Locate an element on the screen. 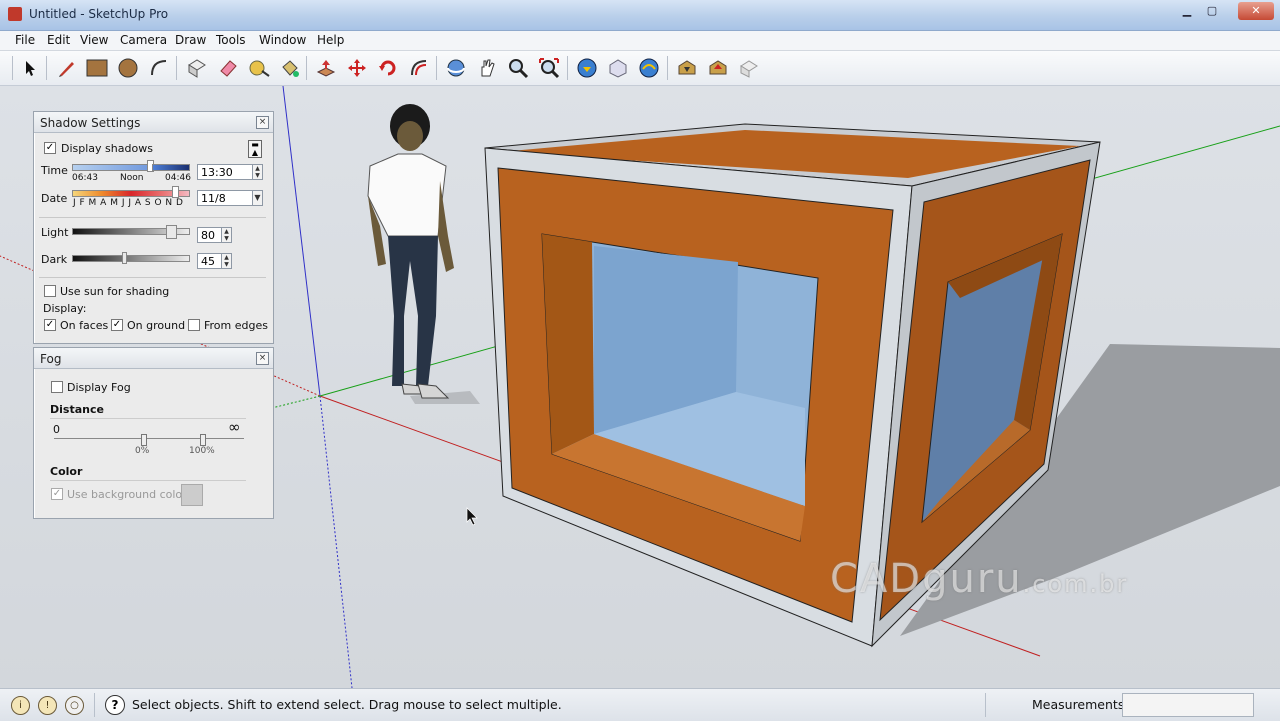  select-icon is located at coordinates (30, 68).